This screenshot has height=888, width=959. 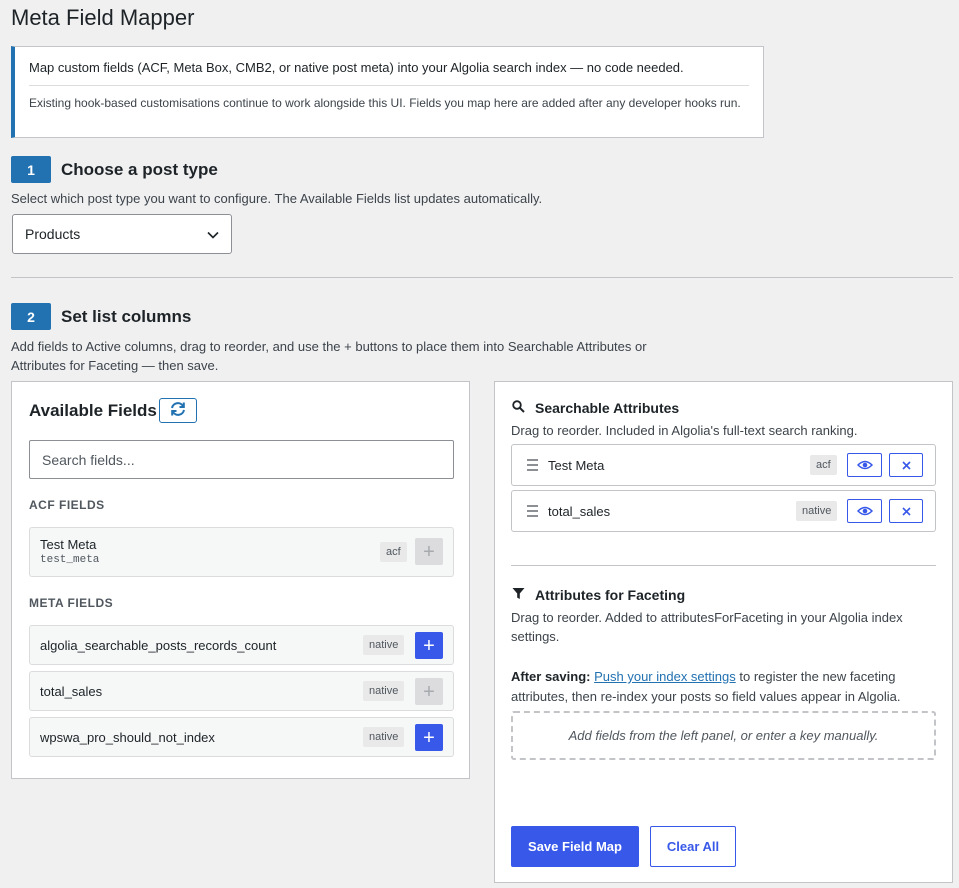 I want to click on step-1-header: 1 Choose a post type, so click(x=114, y=169).